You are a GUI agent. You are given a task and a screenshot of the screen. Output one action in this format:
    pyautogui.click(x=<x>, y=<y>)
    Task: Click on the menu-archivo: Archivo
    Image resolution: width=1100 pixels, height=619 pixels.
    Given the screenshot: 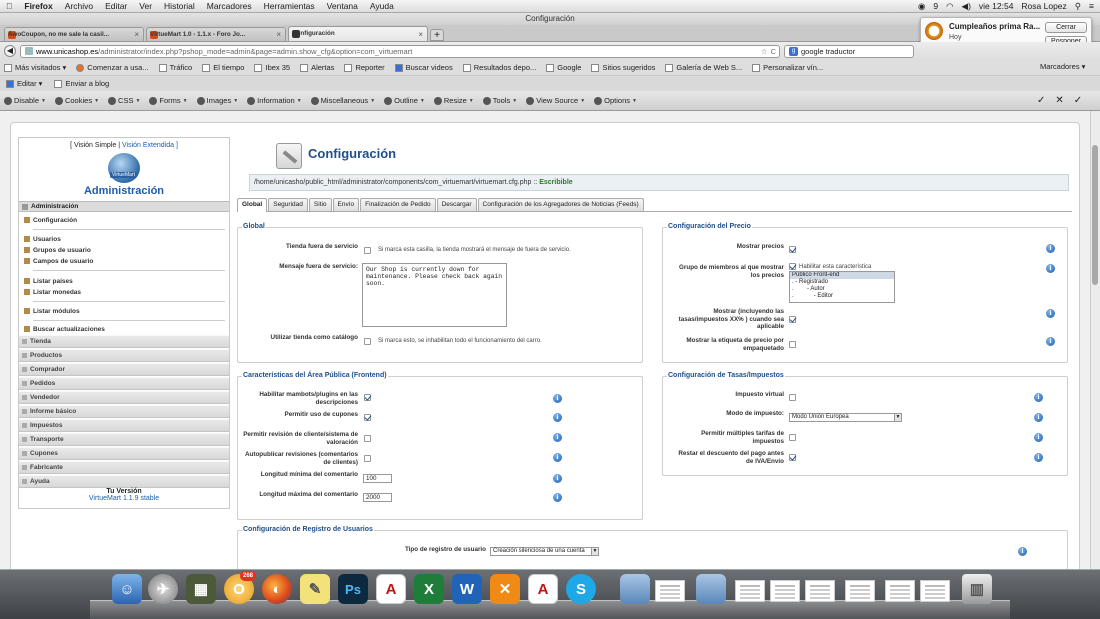 What is the action you would take?
    pyautogui.click(x=79, y=6)
    